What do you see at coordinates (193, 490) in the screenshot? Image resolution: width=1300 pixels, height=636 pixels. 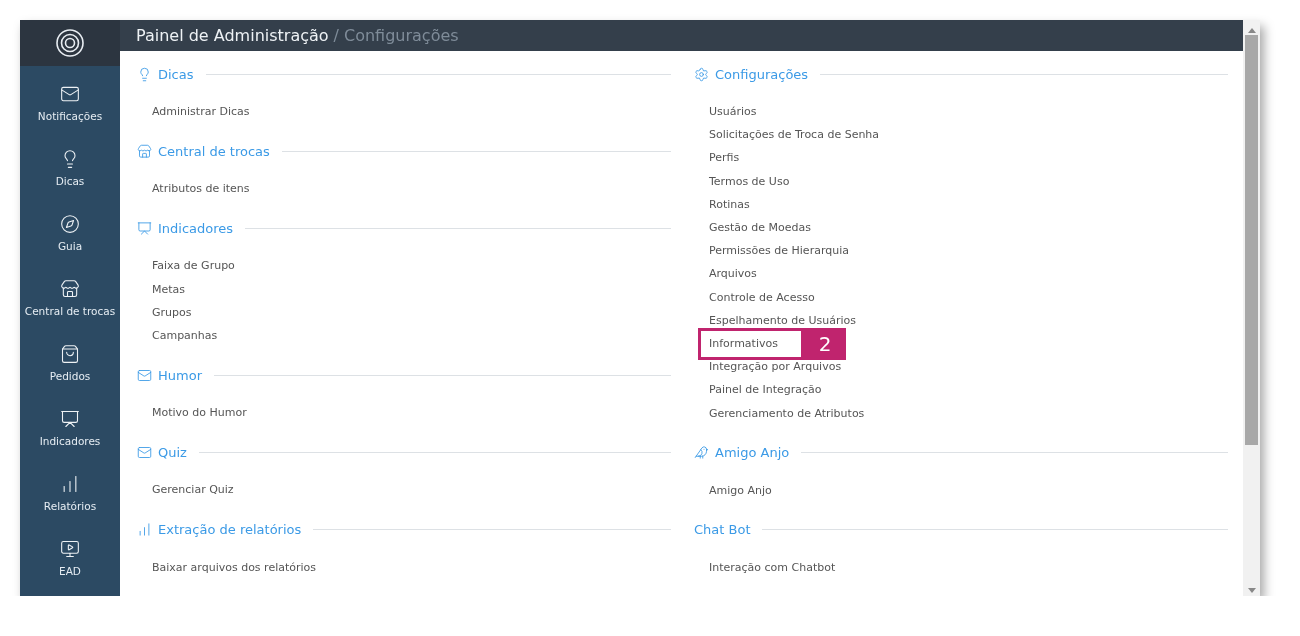 I see `settings-link: Gerenciar Quiz` at bounding box center [193, 490].